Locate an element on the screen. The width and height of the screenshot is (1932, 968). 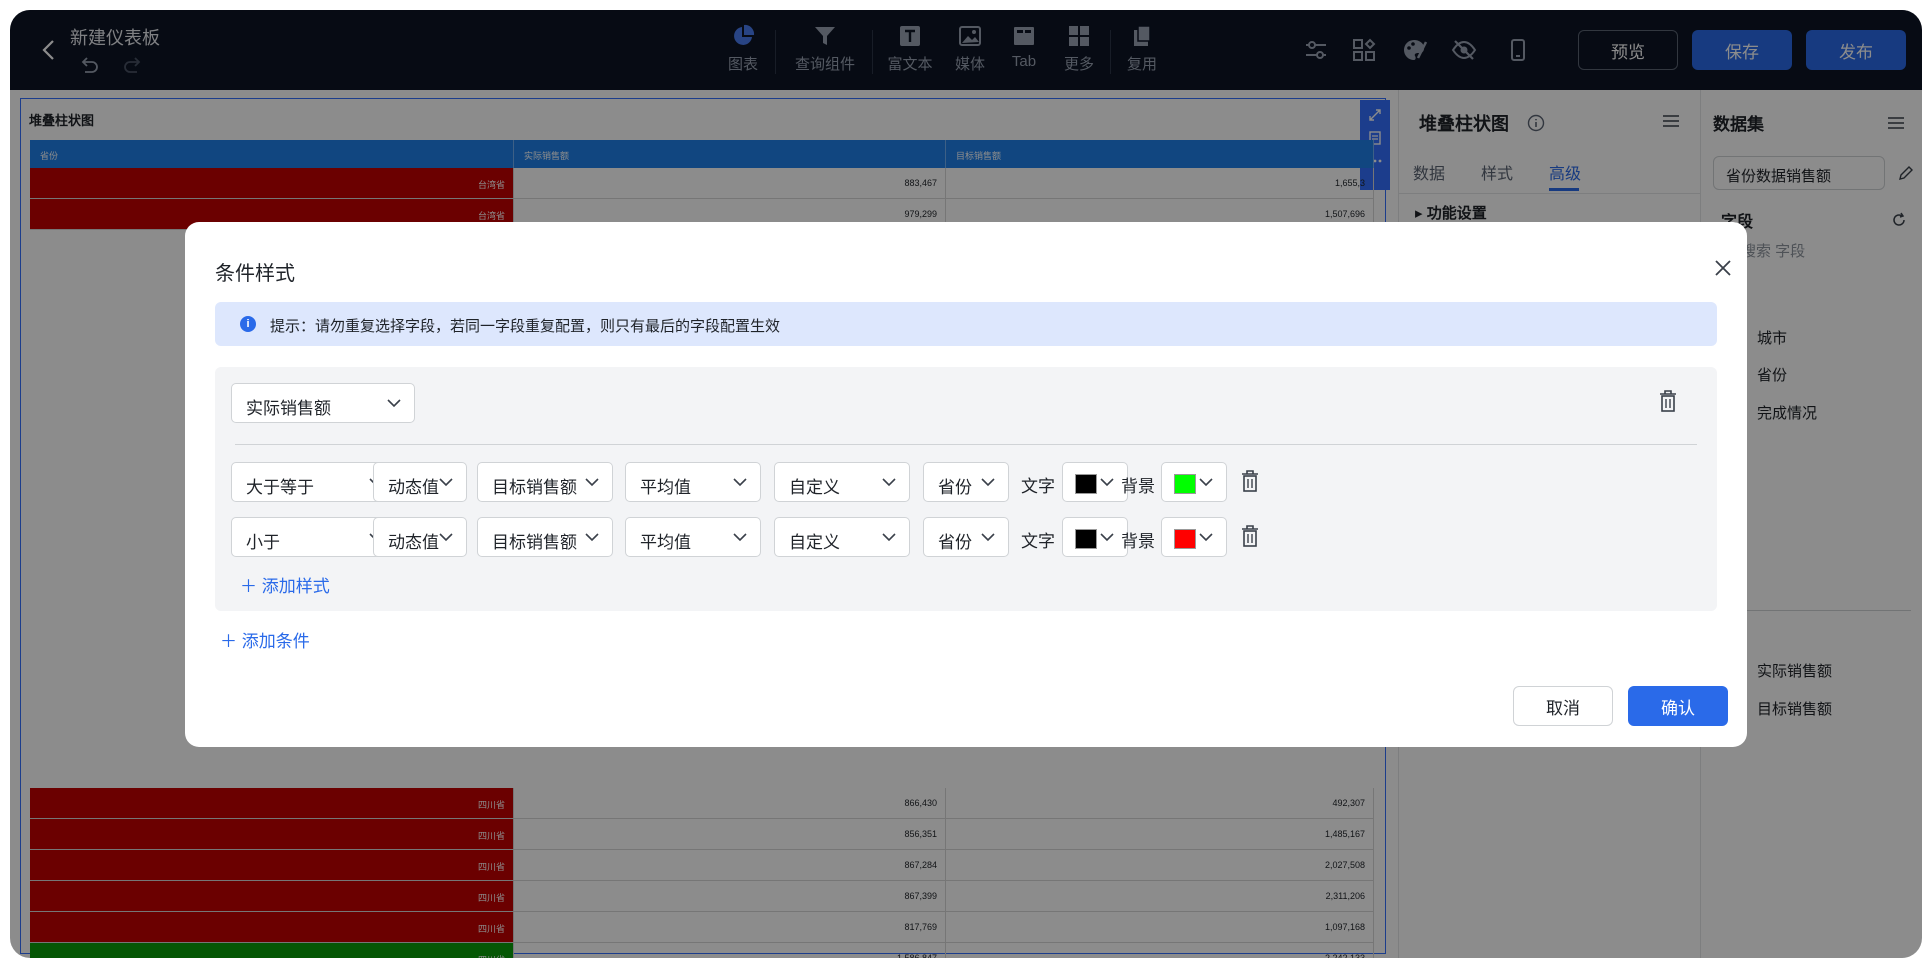
cancel-button: 取消 is located at coordinates (1563, 706).